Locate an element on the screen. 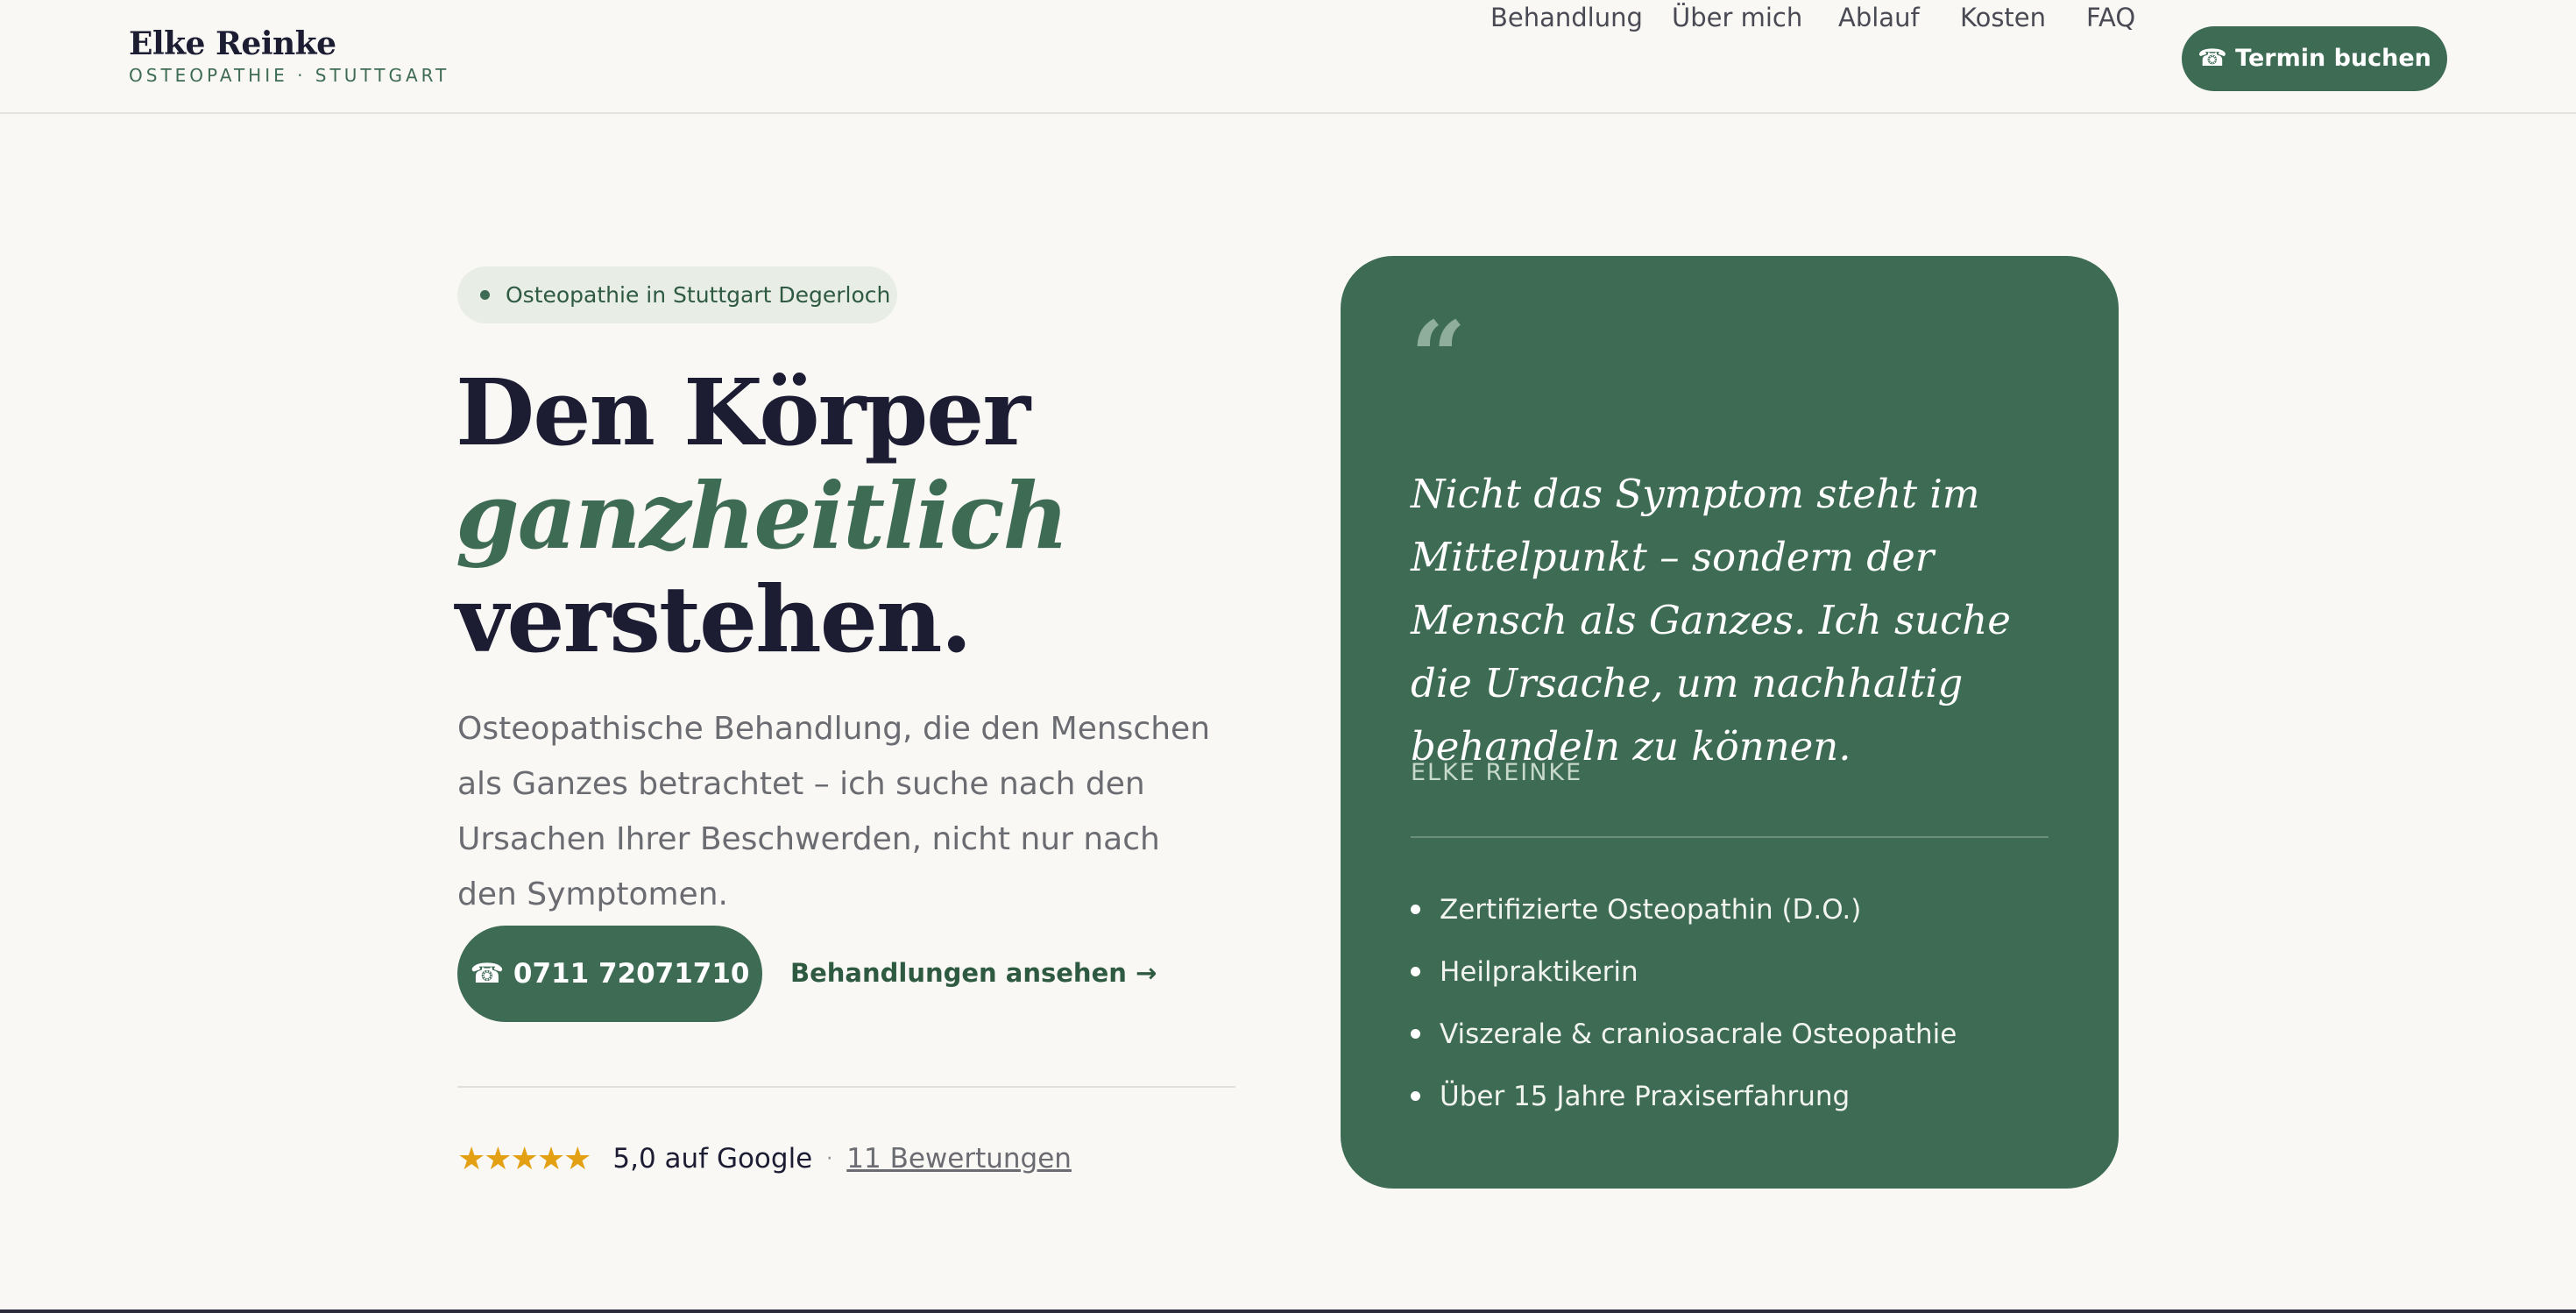 The width and height of the screenshot is (2576, 1313). credential-text: Heilpraktikerin is located at coordinates (1539, 971).